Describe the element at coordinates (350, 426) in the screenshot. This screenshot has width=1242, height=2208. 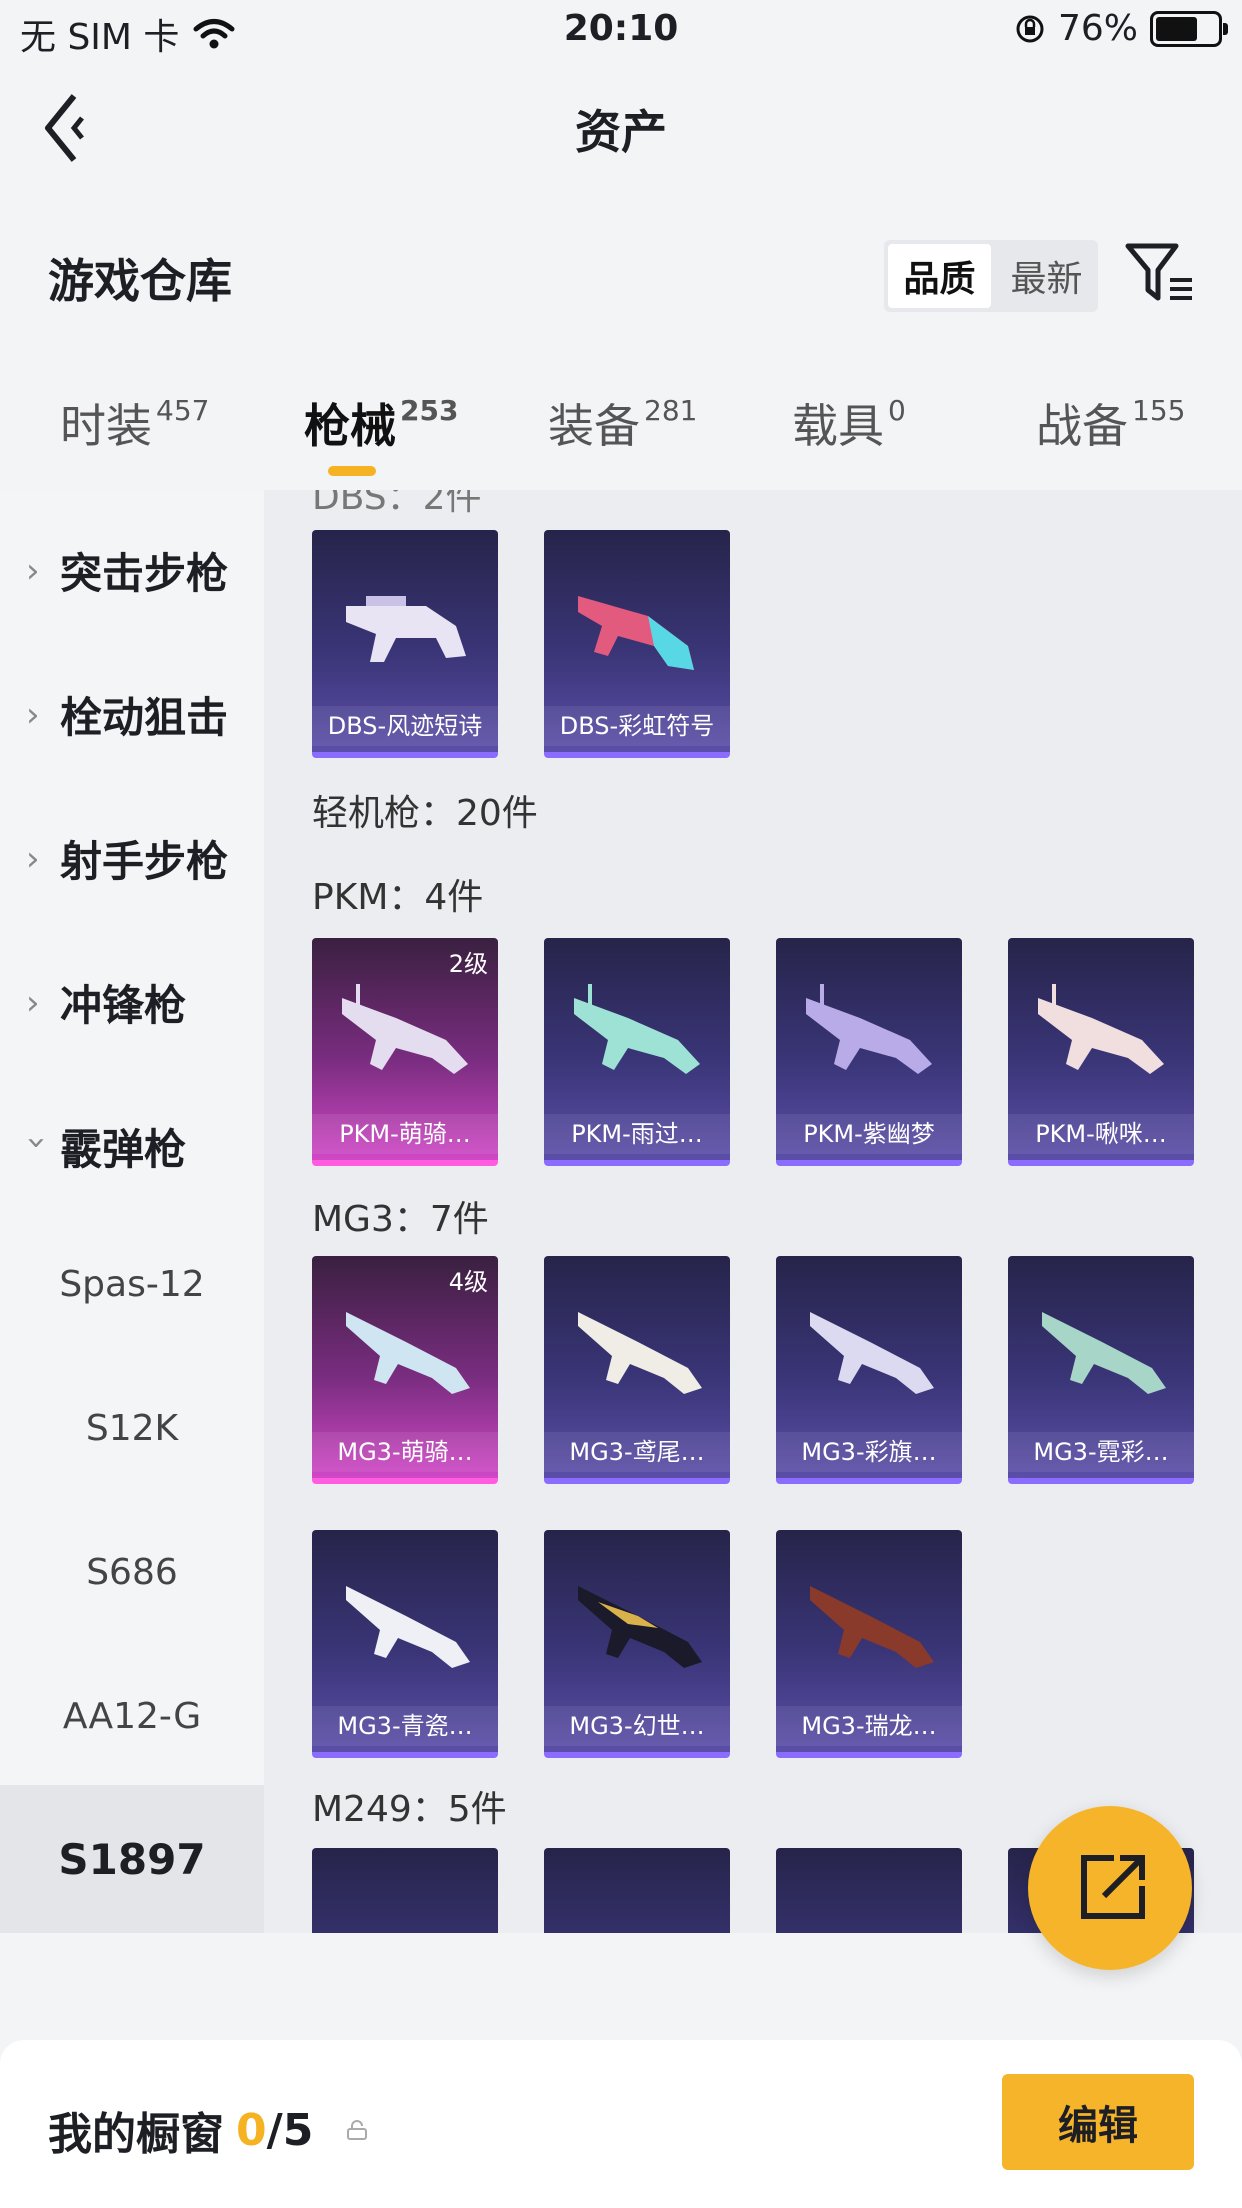
I see `tab-label: 枪械` at that location.